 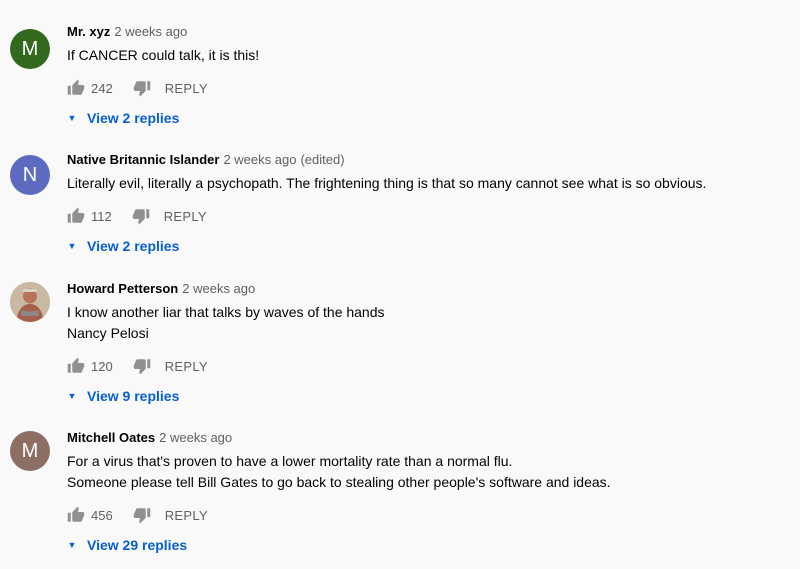 I want to click on like-count: 456, so click(x=102, y=515).